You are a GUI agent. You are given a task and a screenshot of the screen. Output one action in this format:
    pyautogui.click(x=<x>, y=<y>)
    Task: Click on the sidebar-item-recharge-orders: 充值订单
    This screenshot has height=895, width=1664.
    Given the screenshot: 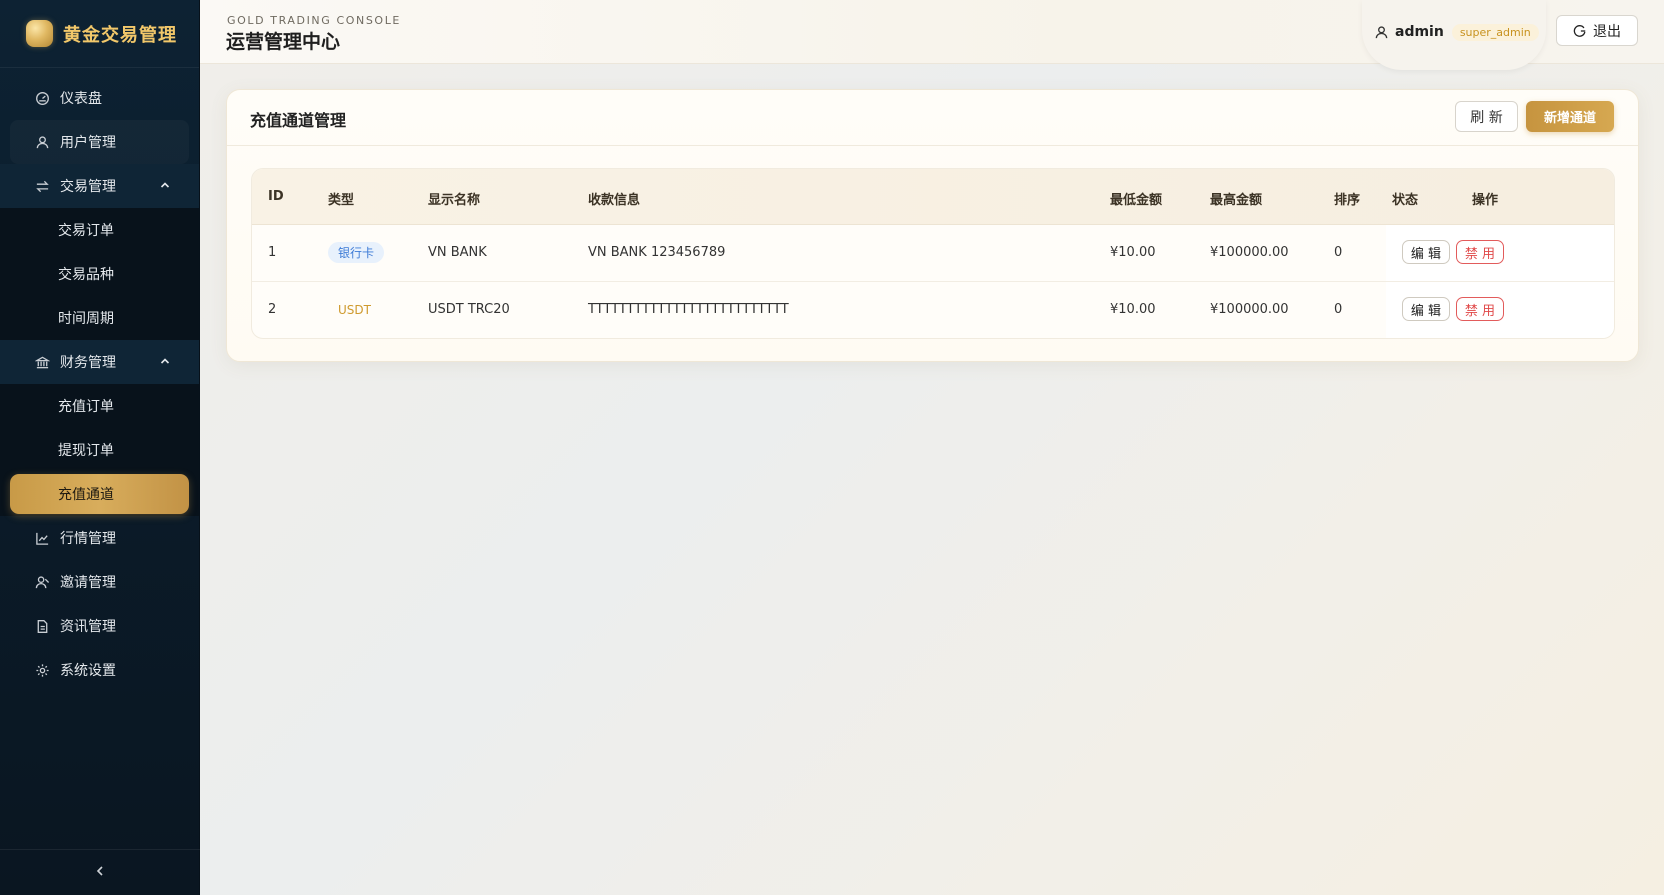 What is the action you would take?
    pyautogui.click(x=99, y=406)
    